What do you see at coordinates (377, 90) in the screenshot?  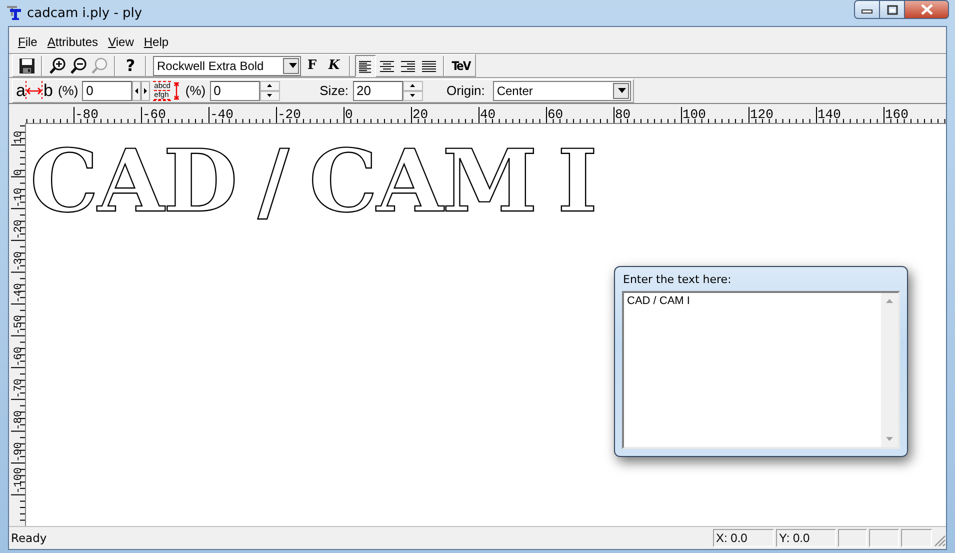 I see `size-input: 20` at bounding box center [377, 90].